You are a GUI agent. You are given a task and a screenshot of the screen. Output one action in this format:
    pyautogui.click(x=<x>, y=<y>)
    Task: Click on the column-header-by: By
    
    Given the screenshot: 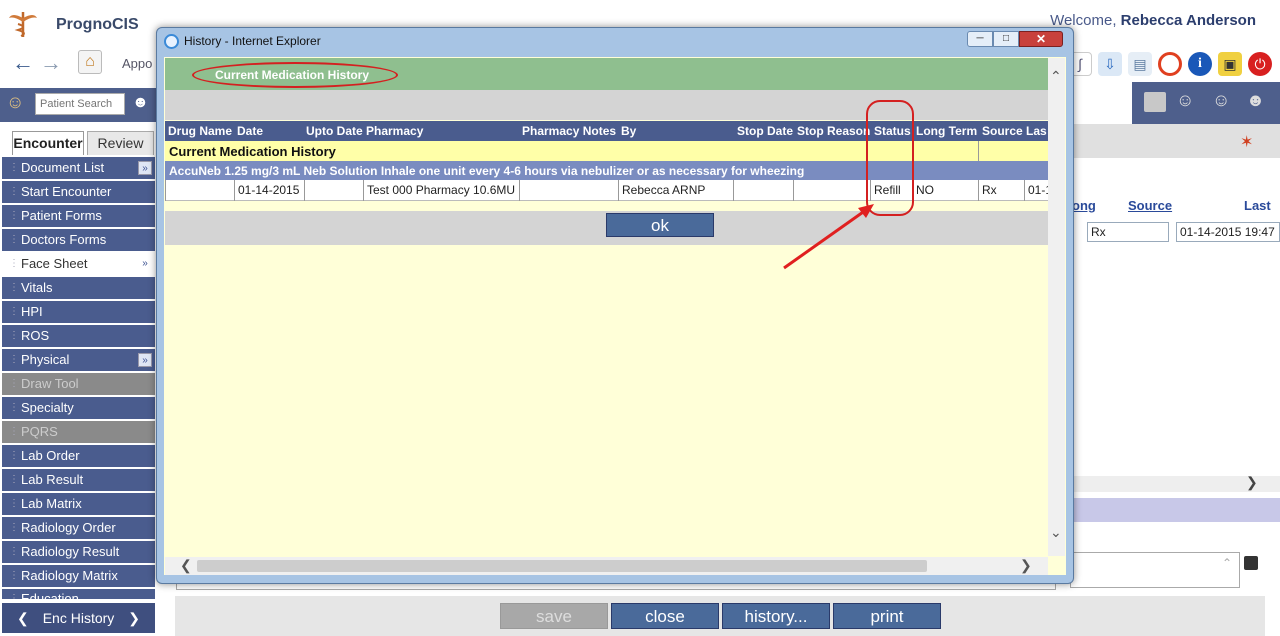 What is the action you would take?
    pyautogui.click(x=629, y=131)
    